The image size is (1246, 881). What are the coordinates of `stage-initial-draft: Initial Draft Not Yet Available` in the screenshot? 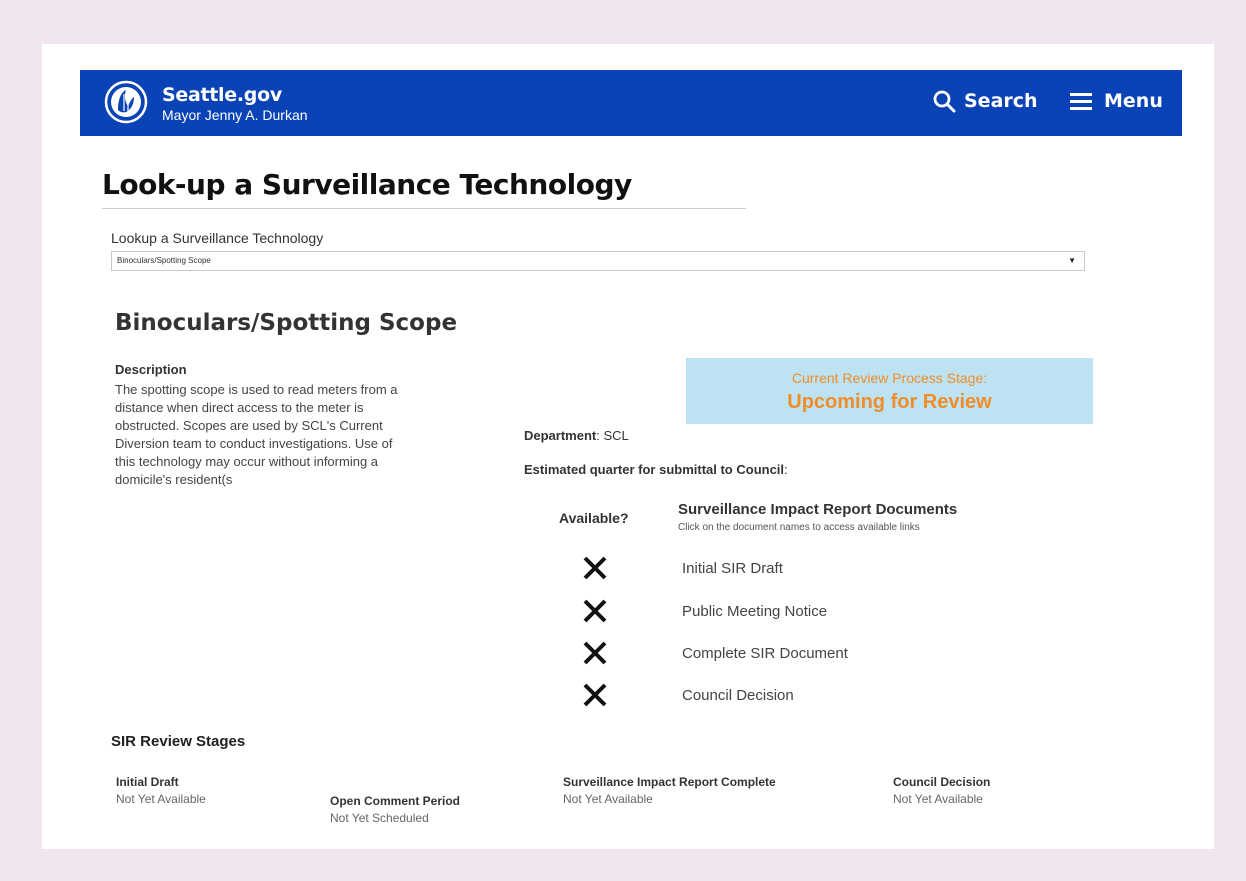 It's located at (161, 790).